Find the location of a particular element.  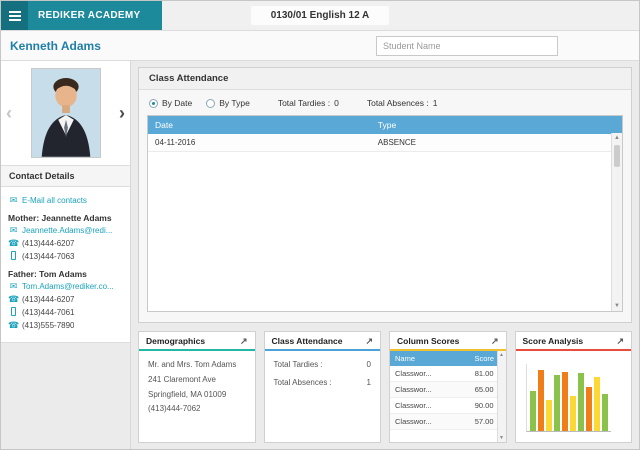

scores-scrollbar: ▲ ▼ is located at coordinates (501, 396).